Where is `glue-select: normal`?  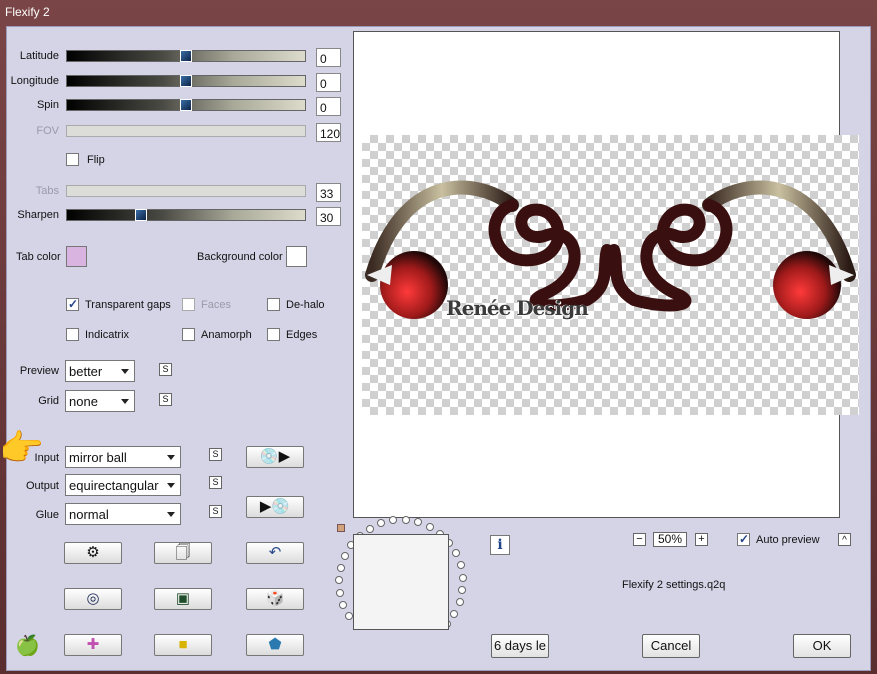
glue-select: normal is located at coordinates (123, 514).